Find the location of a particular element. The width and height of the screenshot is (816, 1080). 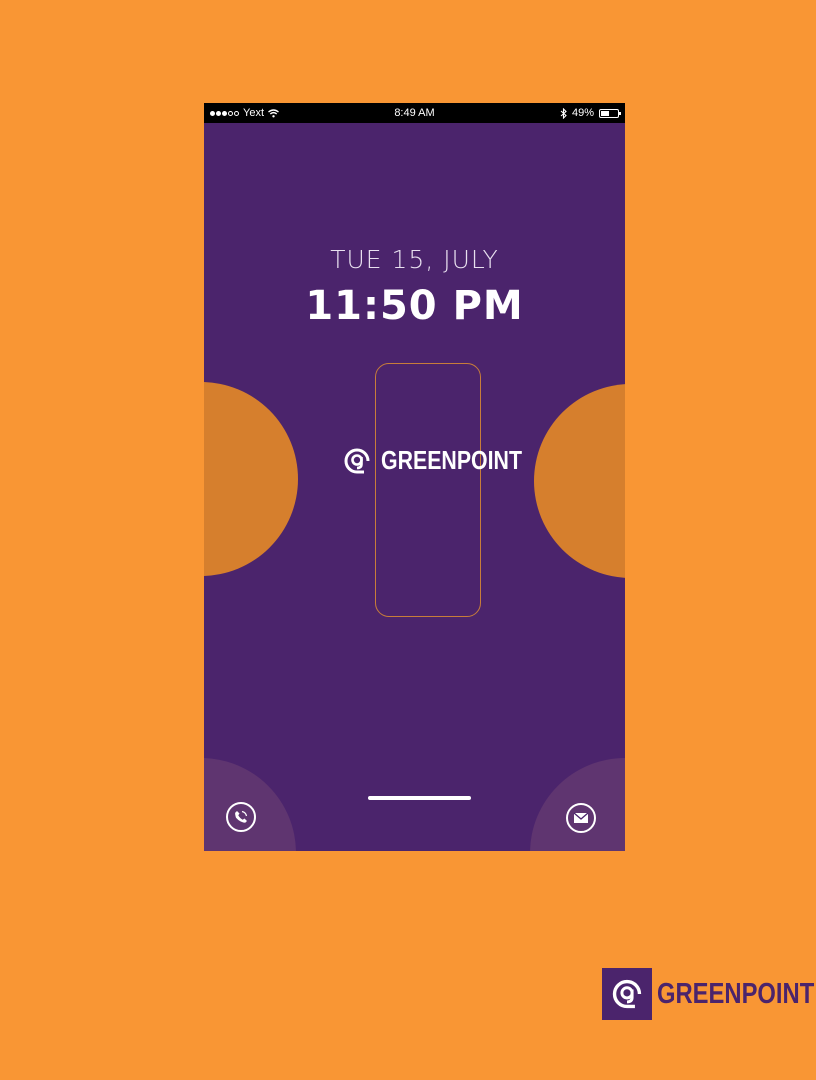

phone-icon is located at coordinates (241, 817).